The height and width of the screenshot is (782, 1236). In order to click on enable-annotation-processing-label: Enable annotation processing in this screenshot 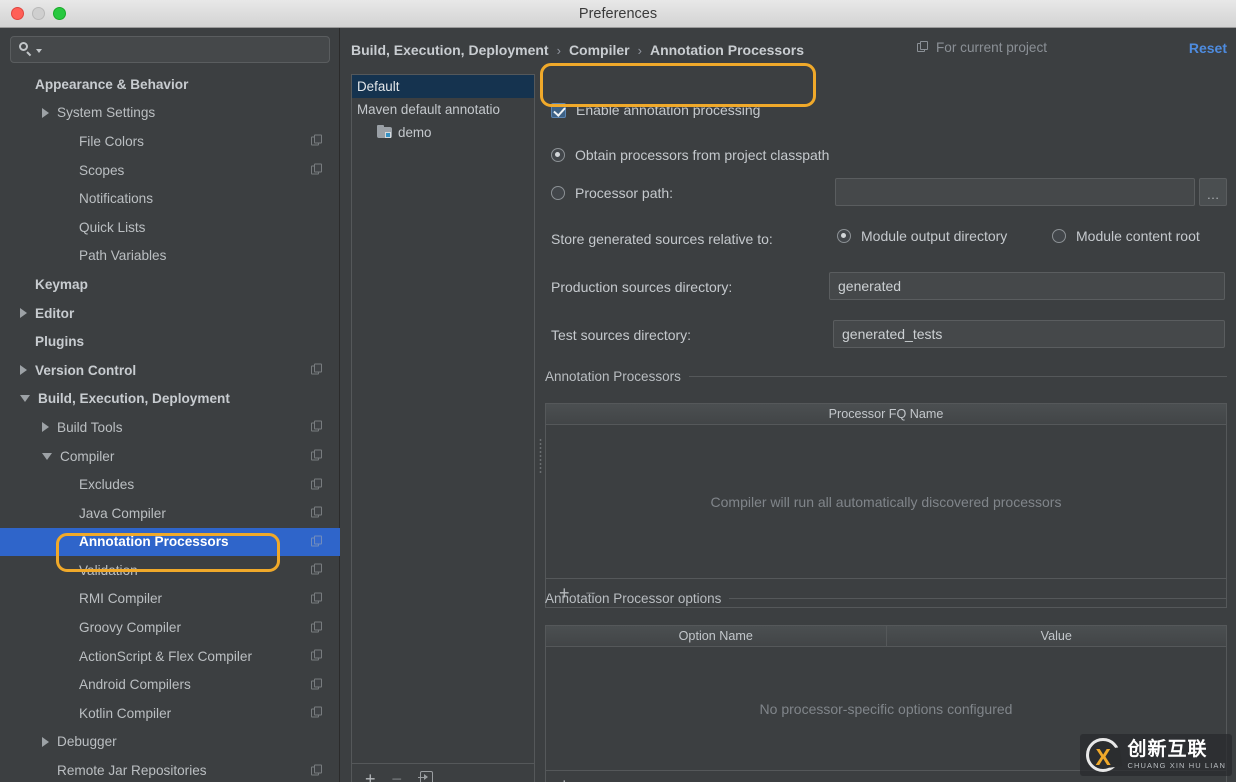, I will do `click(668, 110)`.